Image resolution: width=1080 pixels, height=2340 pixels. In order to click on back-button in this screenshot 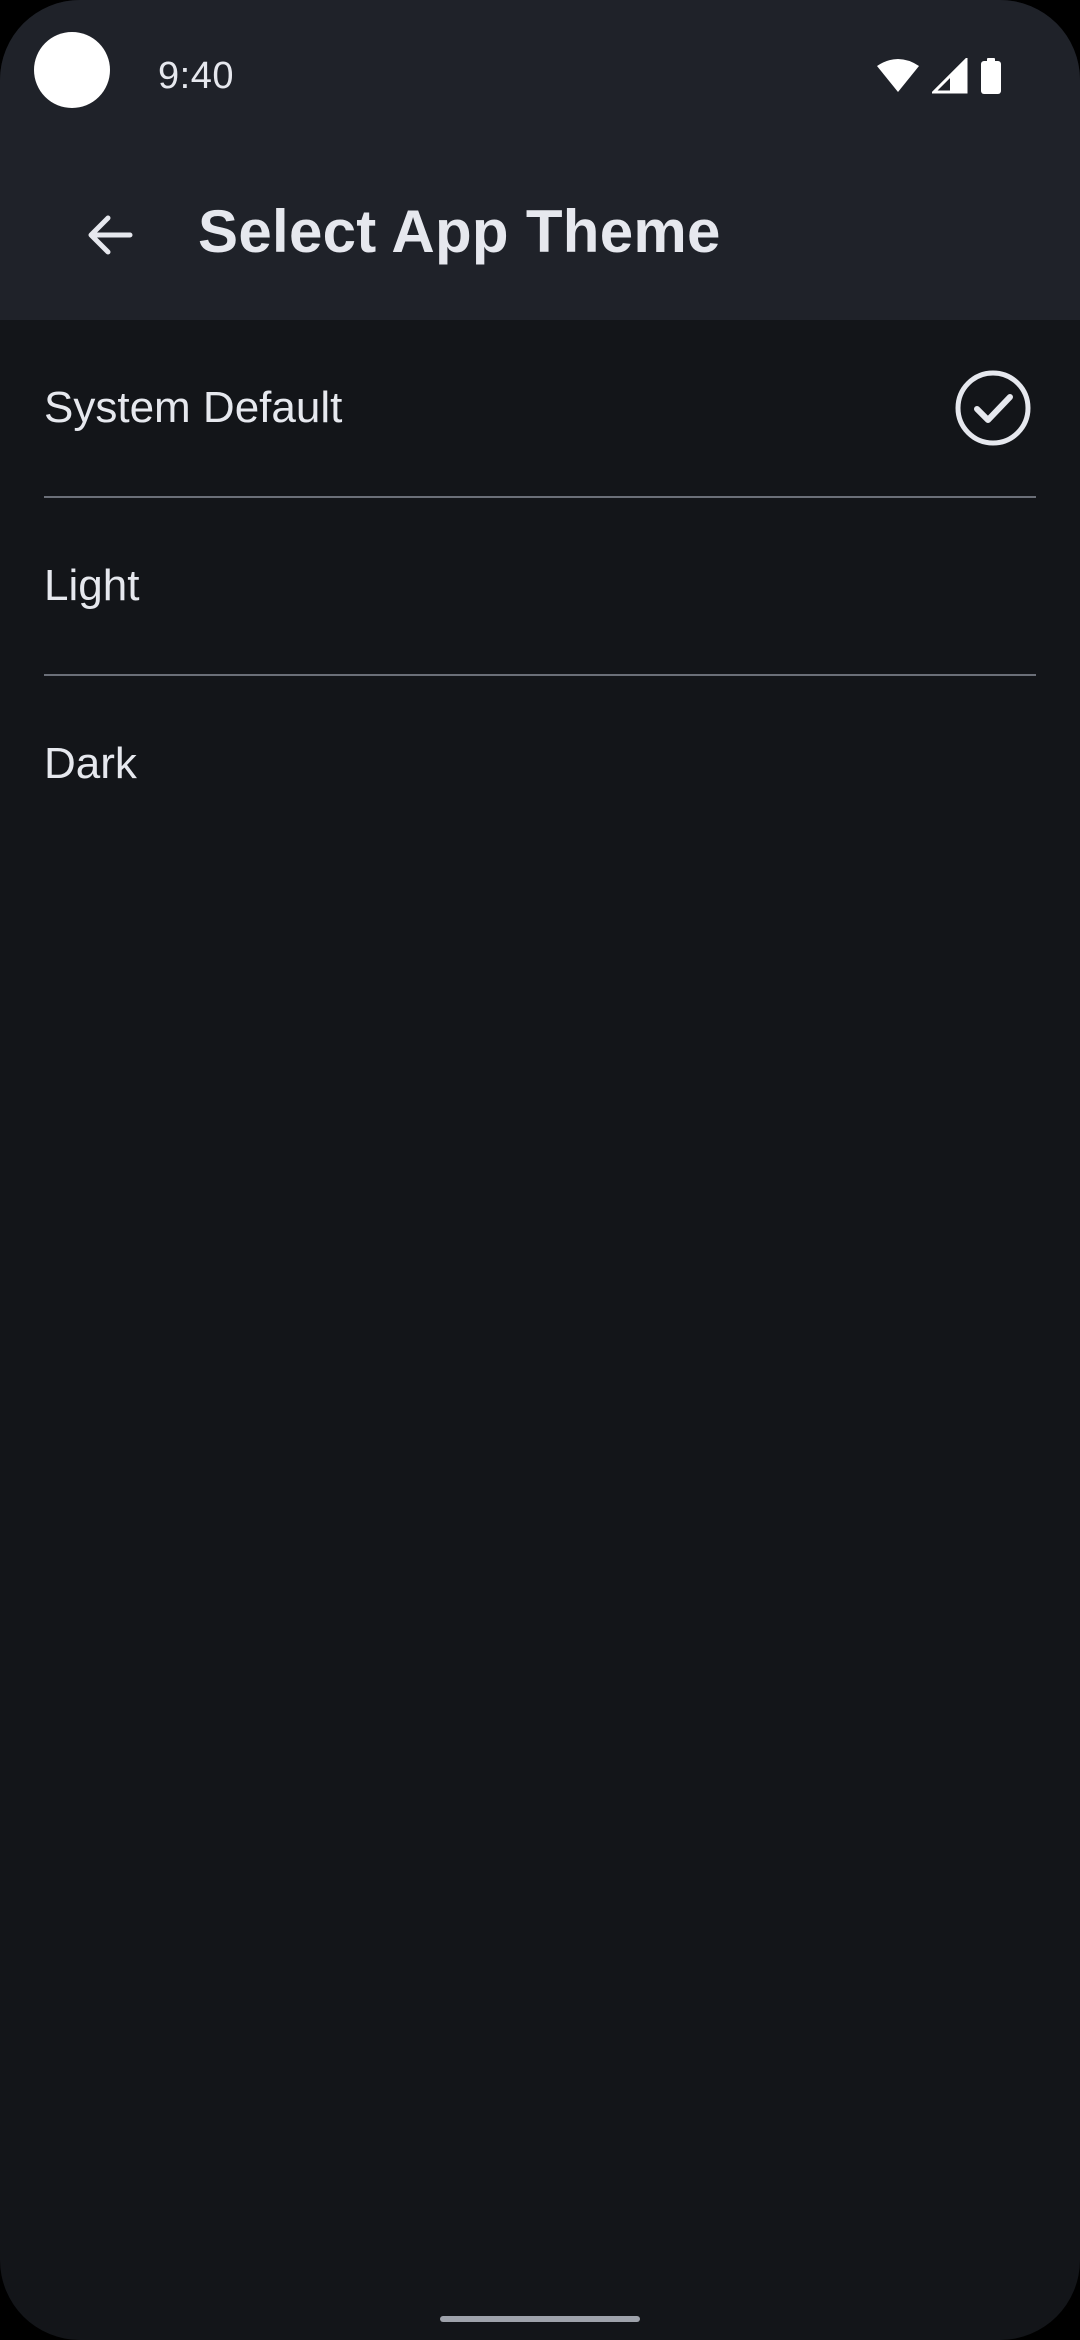, I will do `click(110, 235)`.